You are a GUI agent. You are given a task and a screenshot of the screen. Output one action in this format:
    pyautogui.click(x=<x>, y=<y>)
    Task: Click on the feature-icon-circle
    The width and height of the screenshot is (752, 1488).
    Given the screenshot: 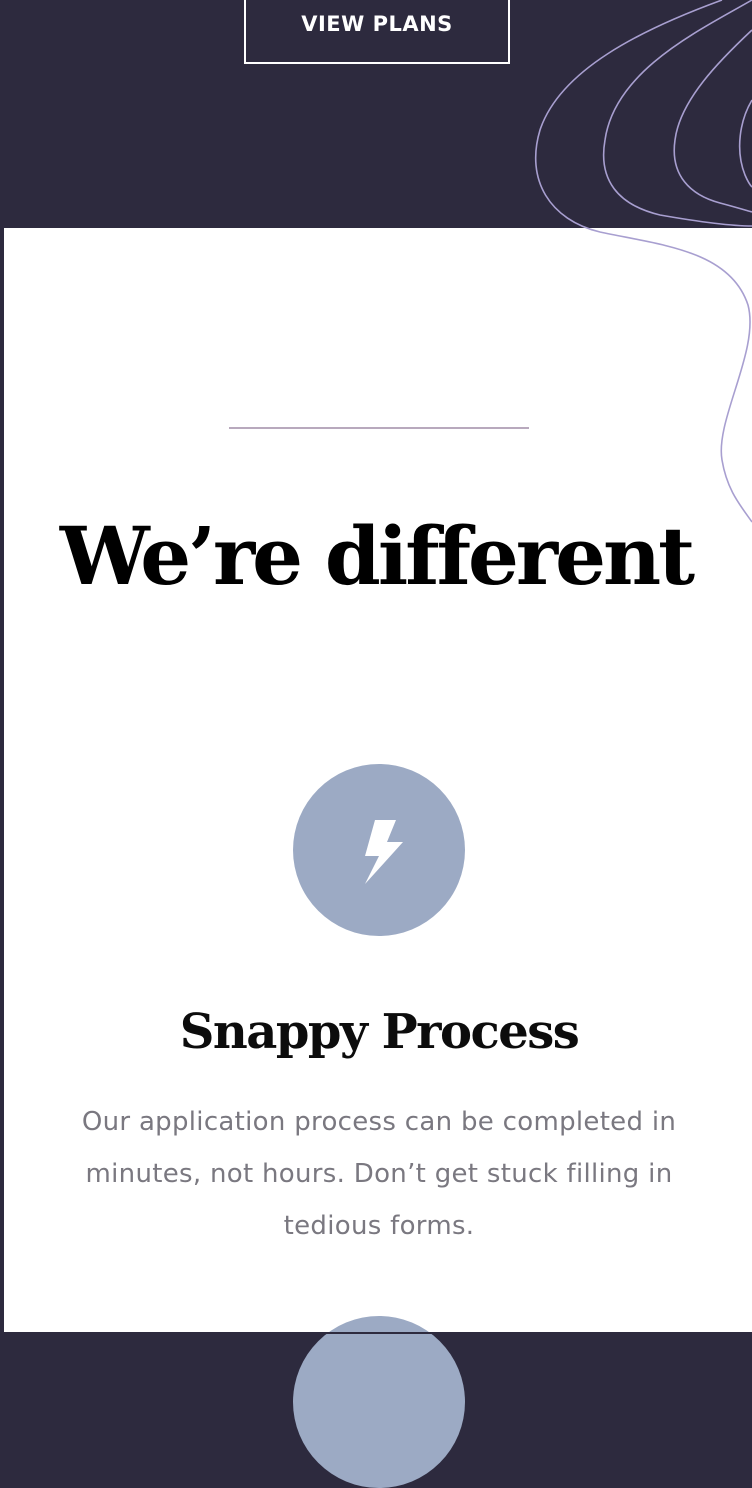 What is the action you would take?
    pyautogui.click(x=379, y=850)
    